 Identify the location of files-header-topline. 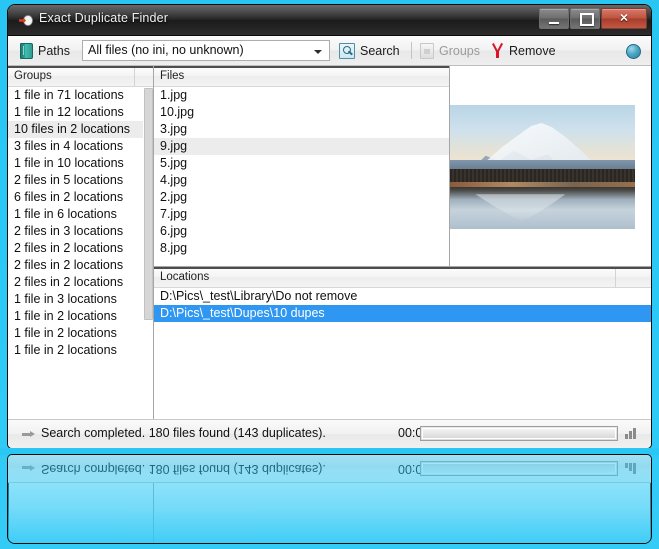
(301, 67).